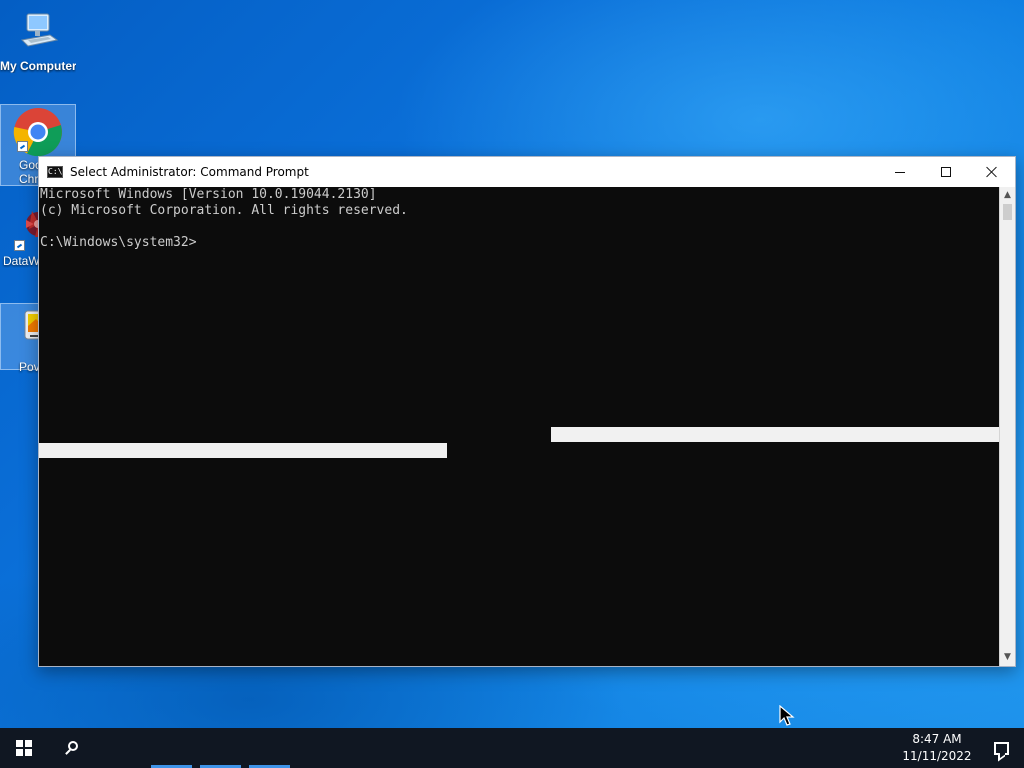  I want to click on my-computer-desktop-icon: My Computer, so click(38, 40).